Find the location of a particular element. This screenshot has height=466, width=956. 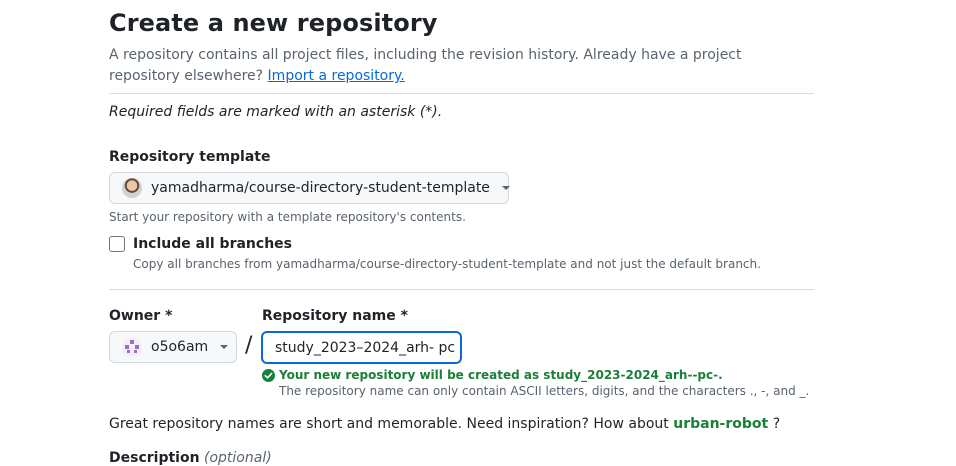

suggestion-end: ? is located at coordinates (776, 424).